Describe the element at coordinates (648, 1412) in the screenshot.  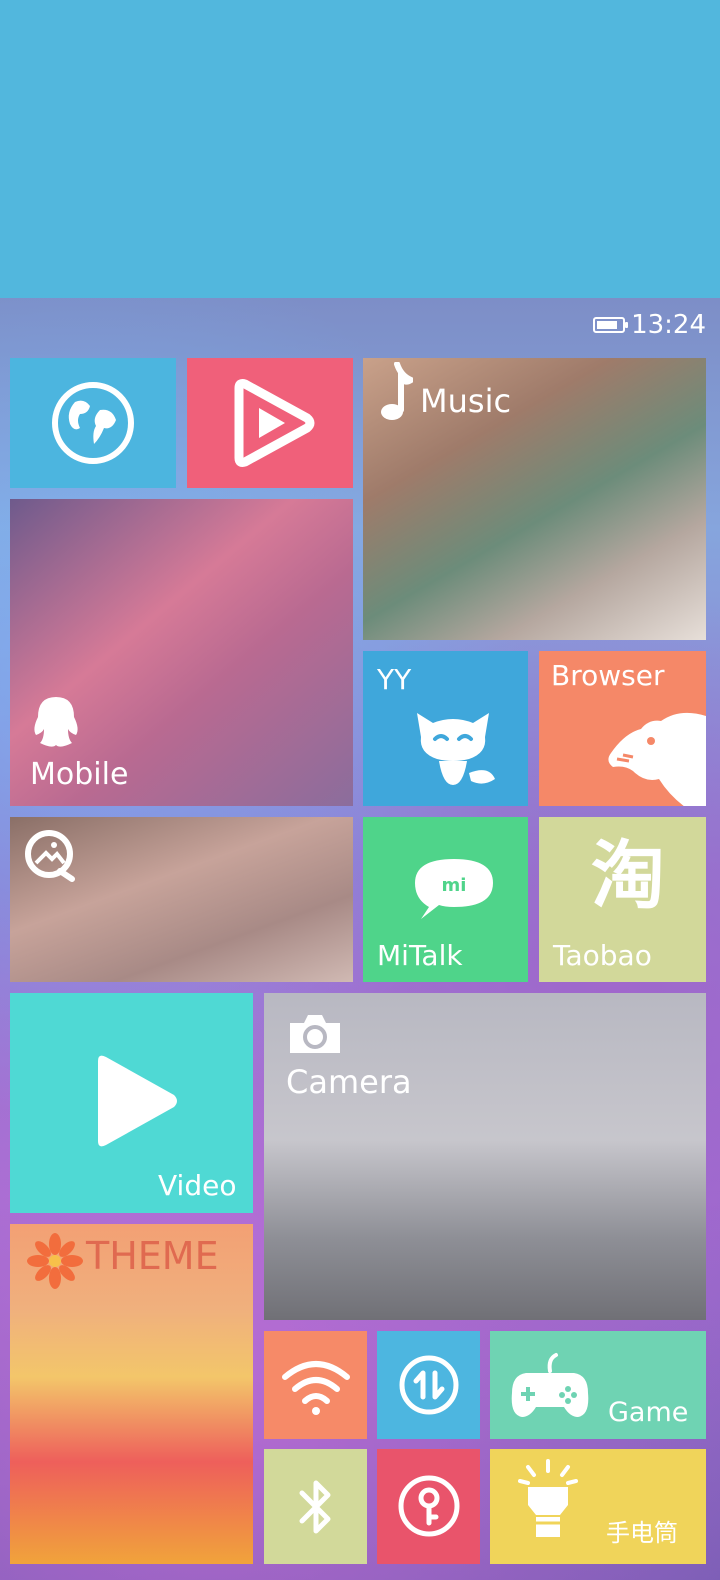
I see `game-label: Game` at that location.